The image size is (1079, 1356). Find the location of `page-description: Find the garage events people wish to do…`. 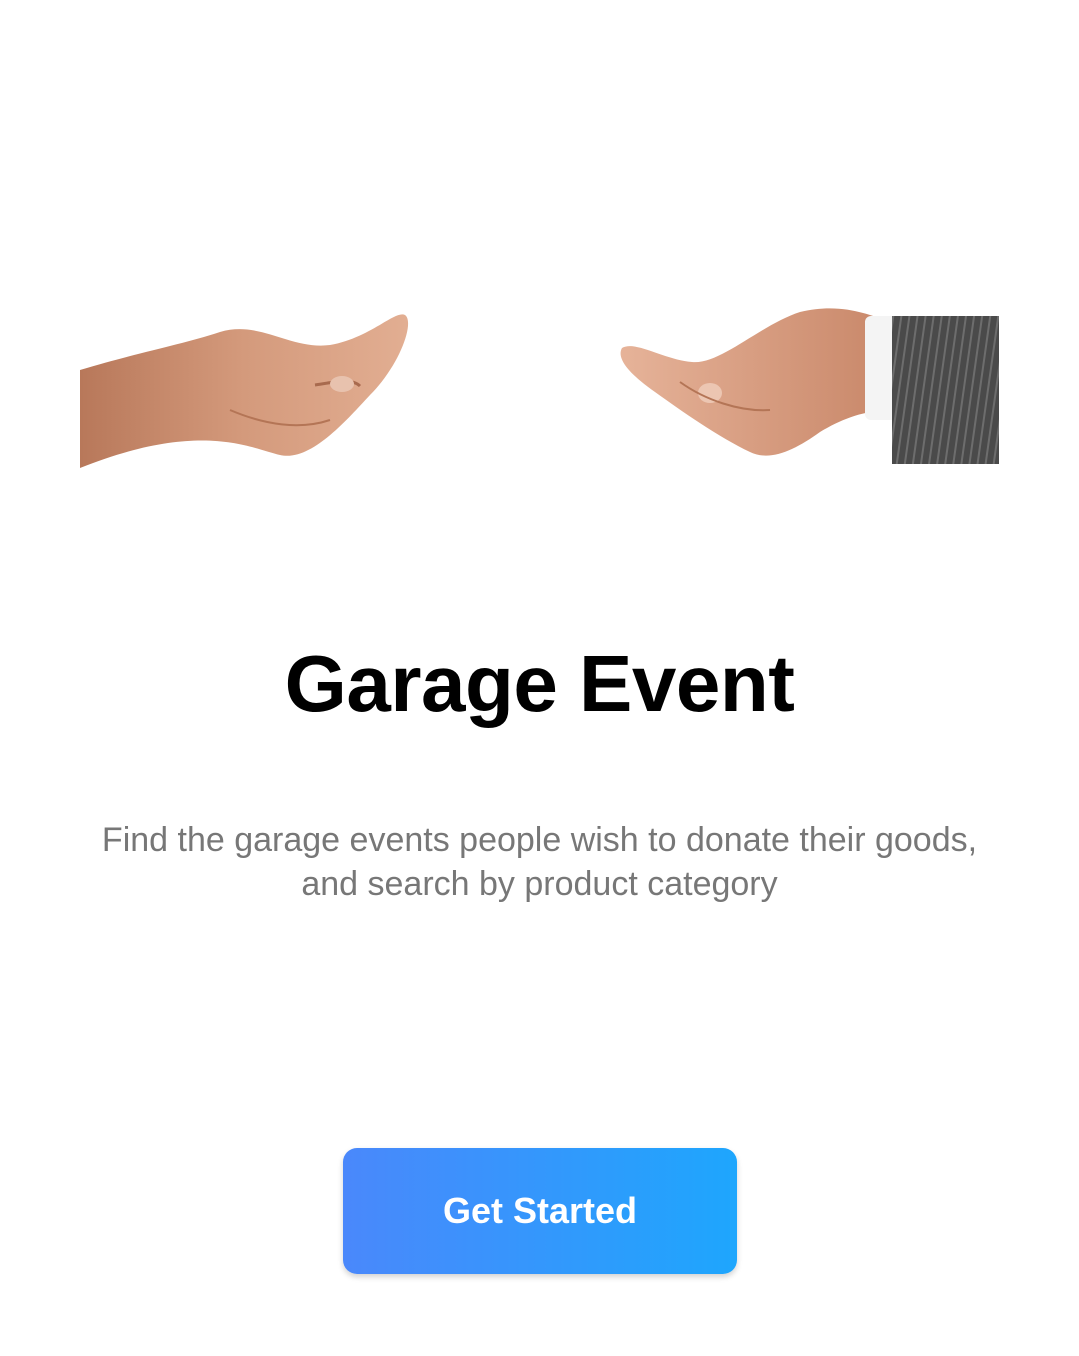

page-description: Find the garage events people wish to do… is located at coordinates (539, 862).